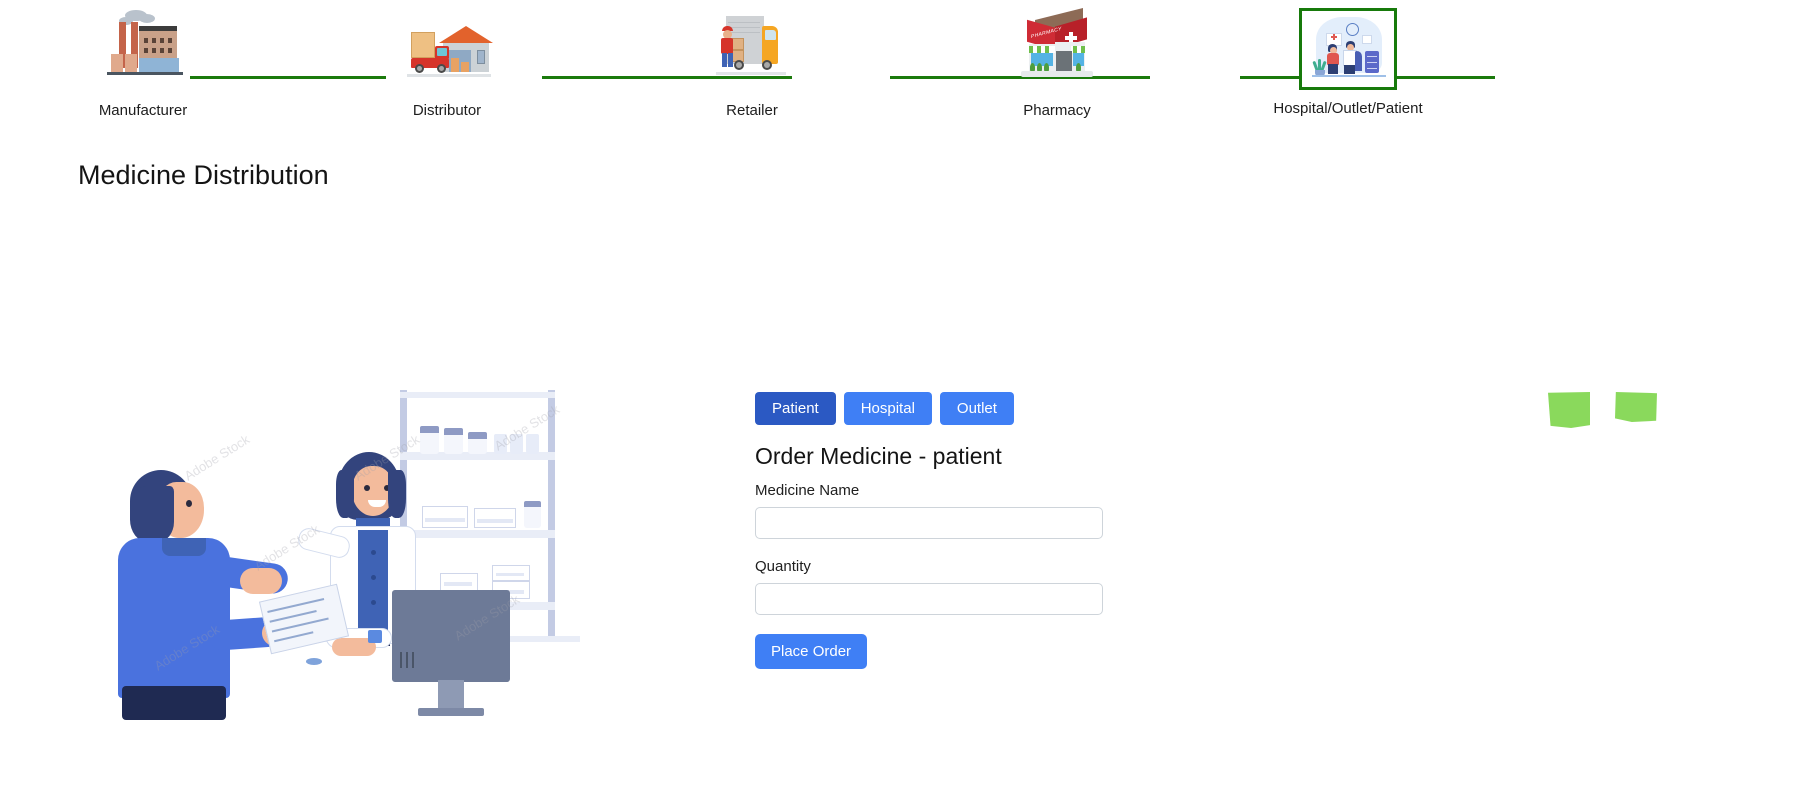 Image resolution: width=1798 pixels, height=788 pixels. What do you see at coordinates (976, 408) in the screenshot?
I see `tab-outlet: Outlet` at bounding box center [976, 408].